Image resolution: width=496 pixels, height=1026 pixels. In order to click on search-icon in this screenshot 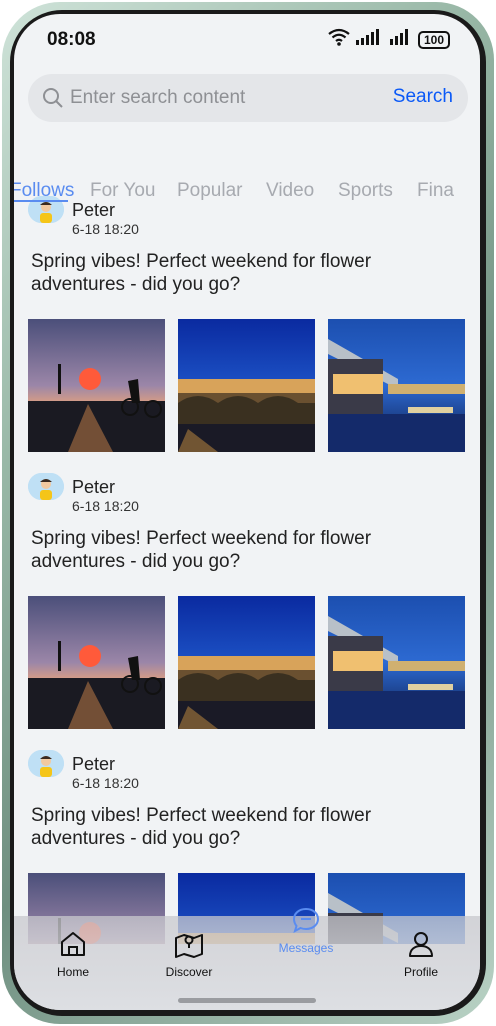, I will do `click(53, 100)`.